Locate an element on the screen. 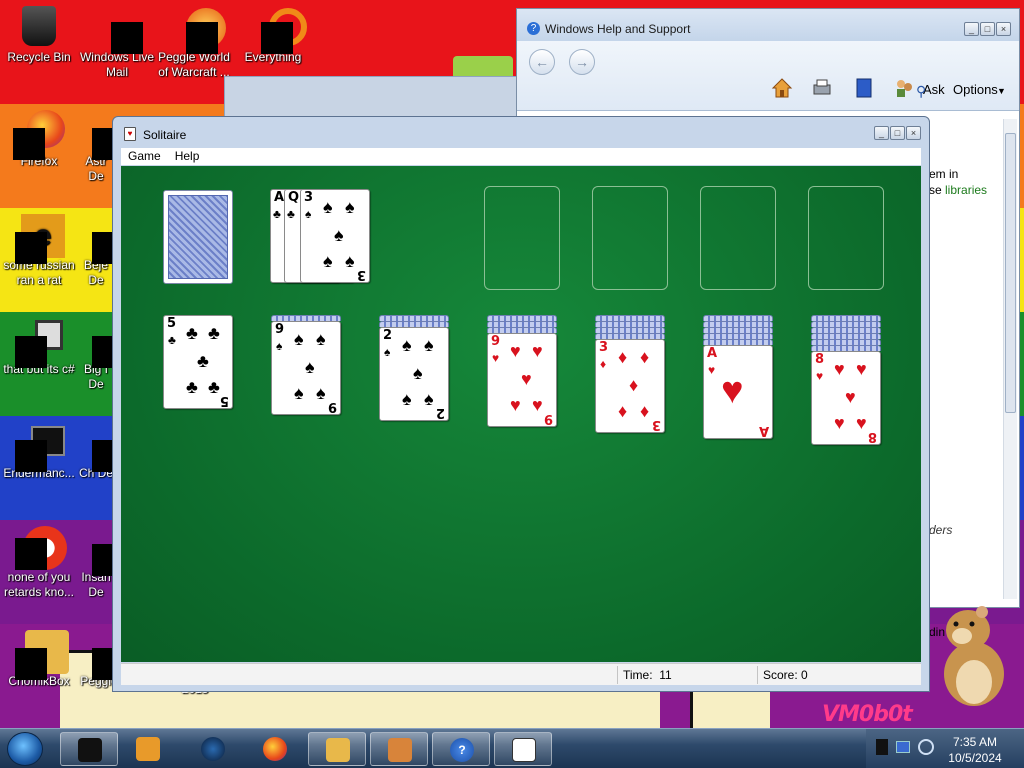 Image resolution: width=1024 pixels, height=768 pixels. background-window-tab is located at coordinates (483, 67).